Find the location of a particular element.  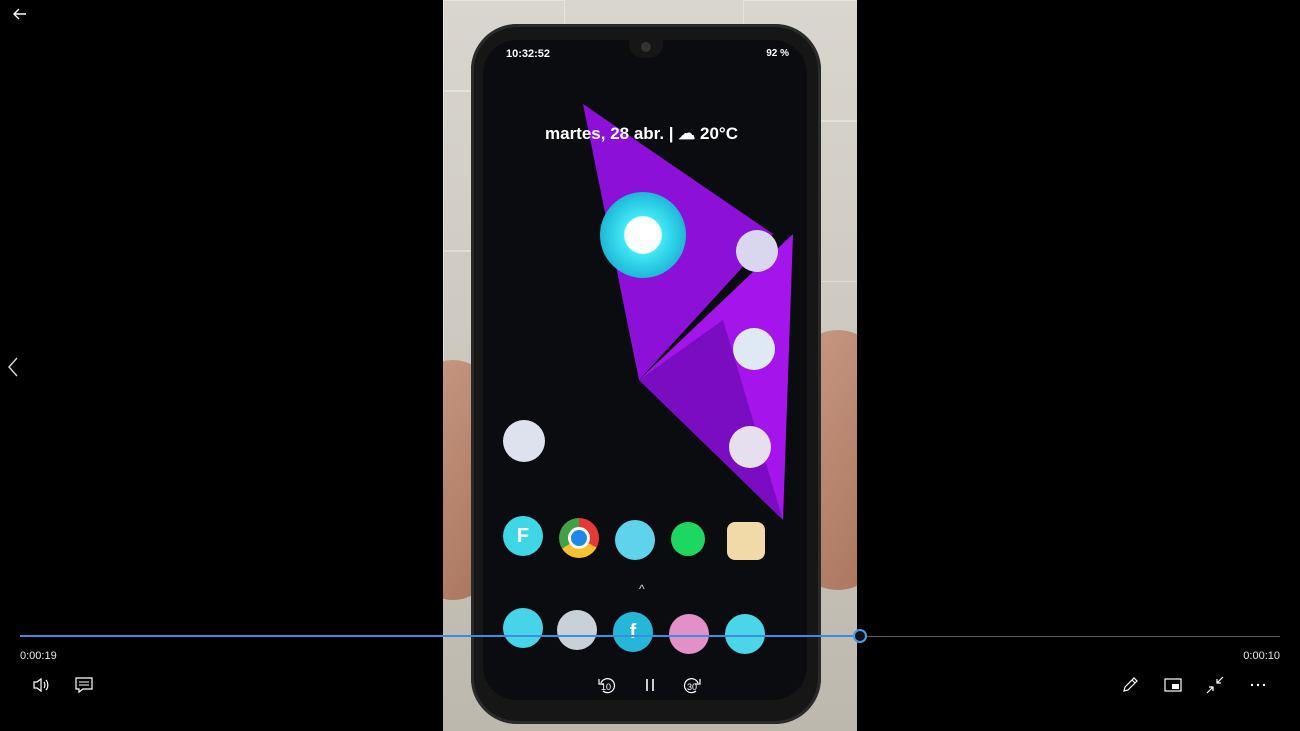

forward-seconds: 30 is located at coordinates (692, 687).